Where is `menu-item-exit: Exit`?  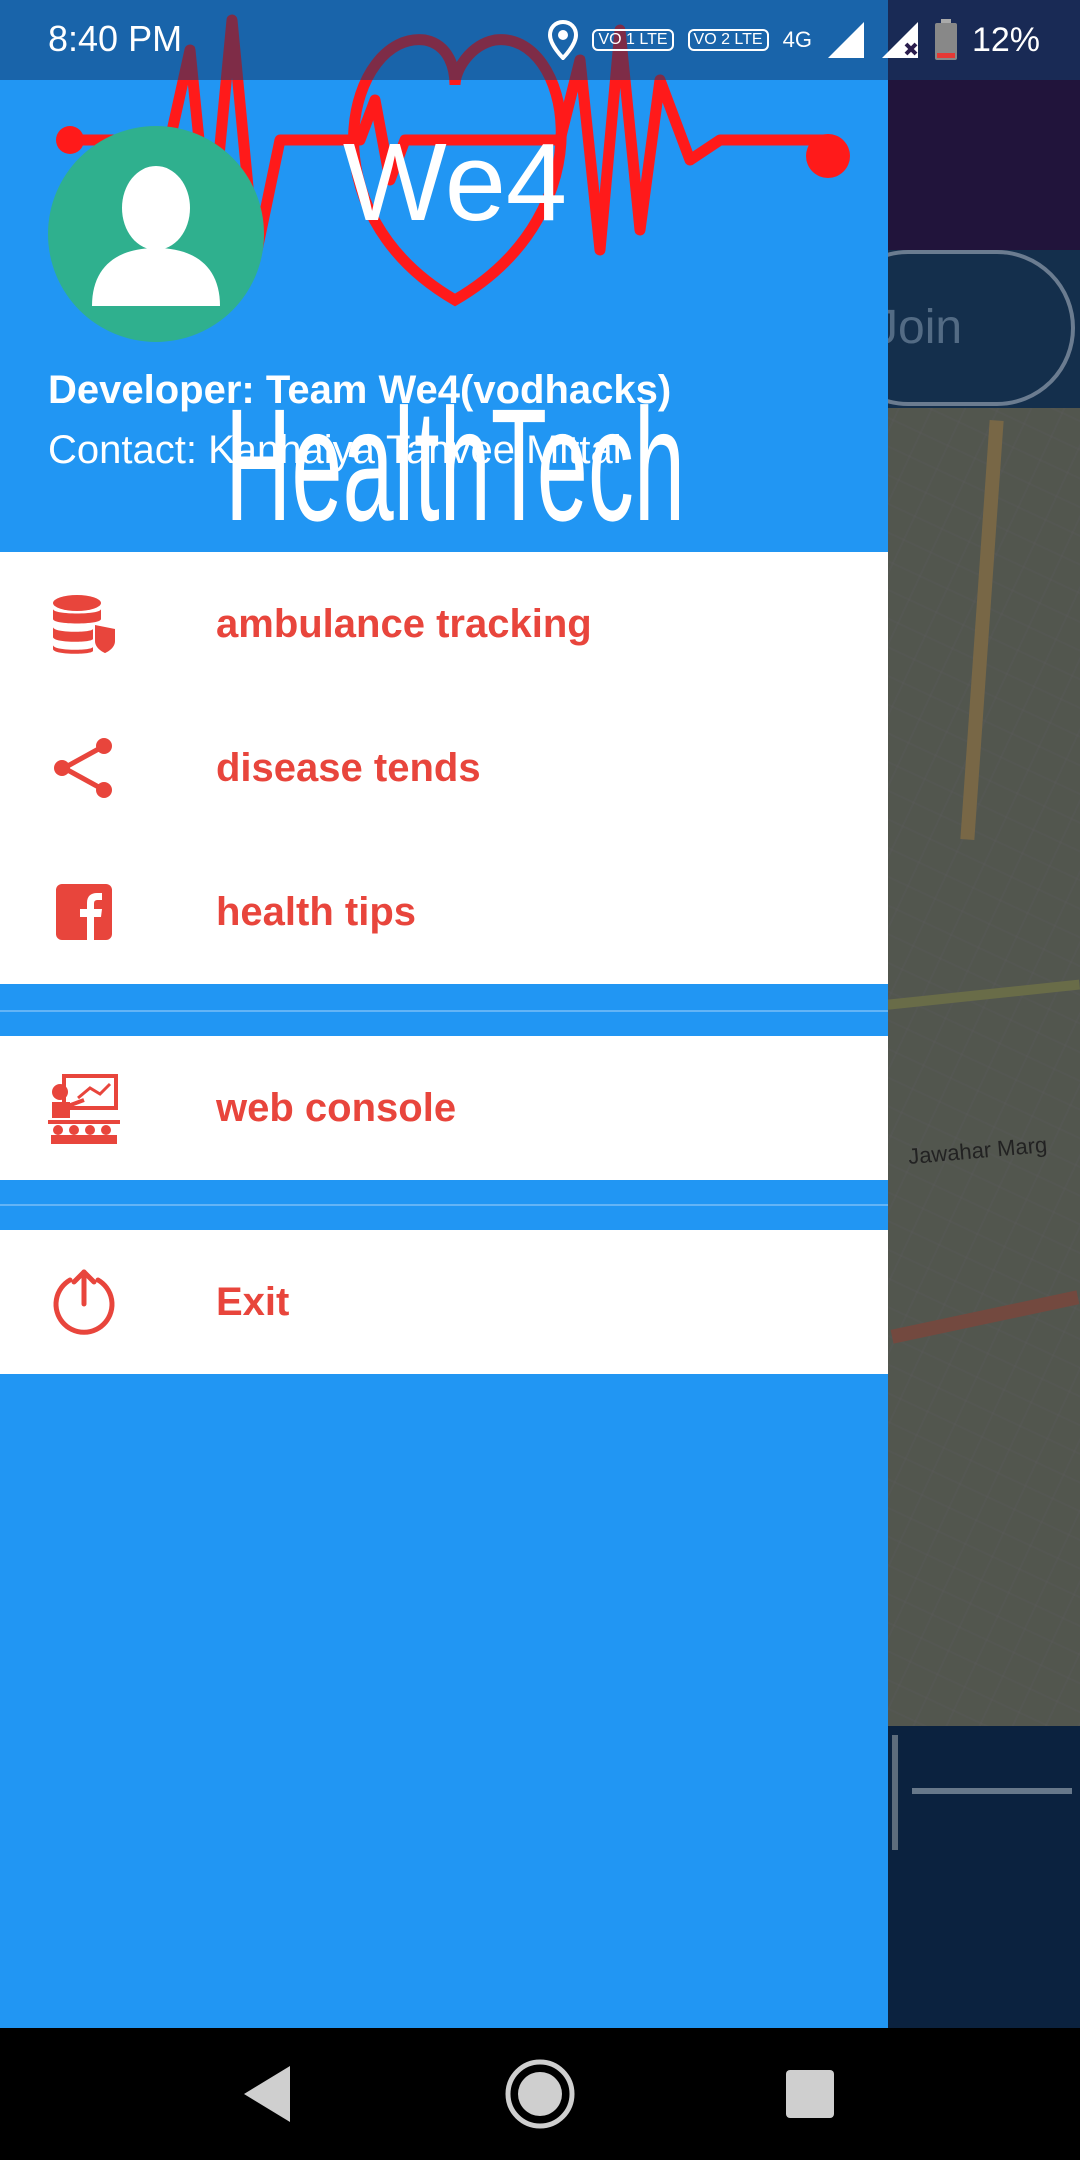
menu-item-exit: Exit is located at coordinates (444, 1302).